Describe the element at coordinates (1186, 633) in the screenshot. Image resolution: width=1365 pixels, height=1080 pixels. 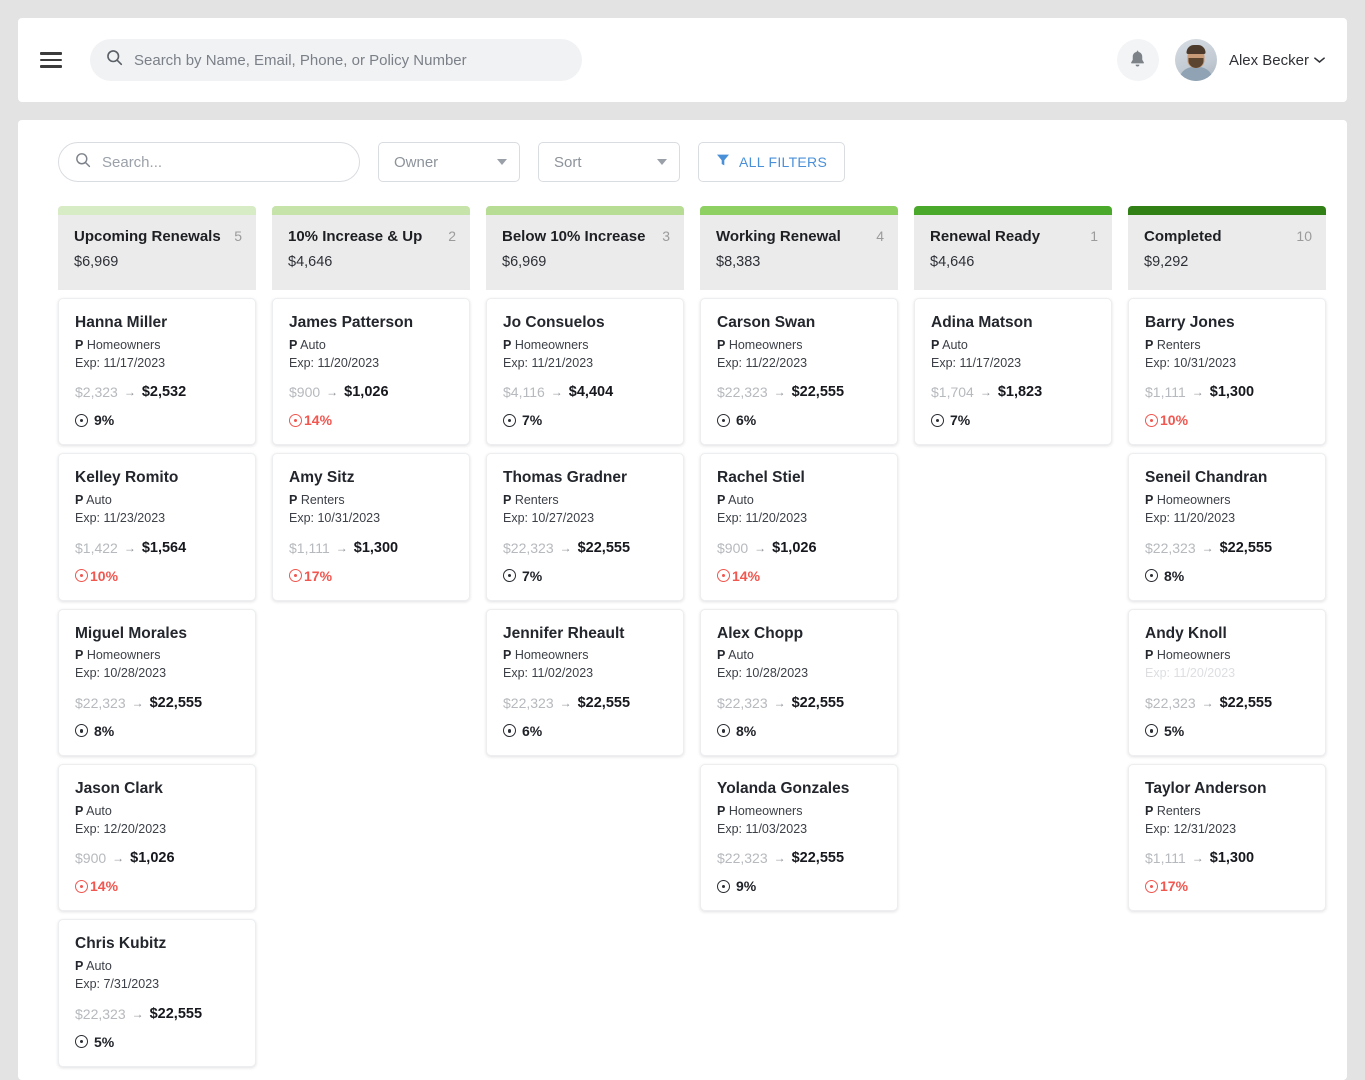
I see `card-customer-name: Andy Knoll` at that location.